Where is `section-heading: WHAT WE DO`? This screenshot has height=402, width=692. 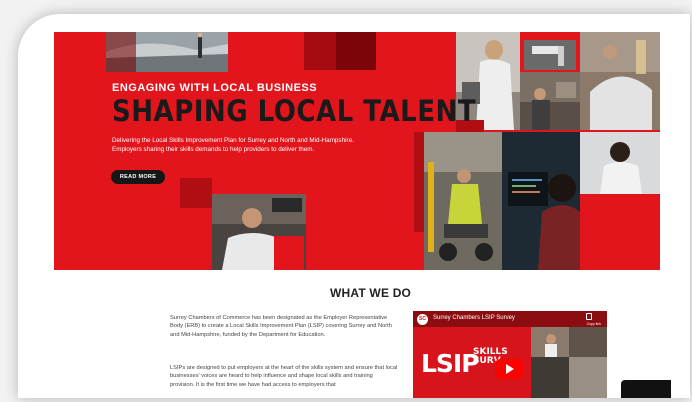
section-heading: WHAT WE DO is located at coordinates (371, 293).